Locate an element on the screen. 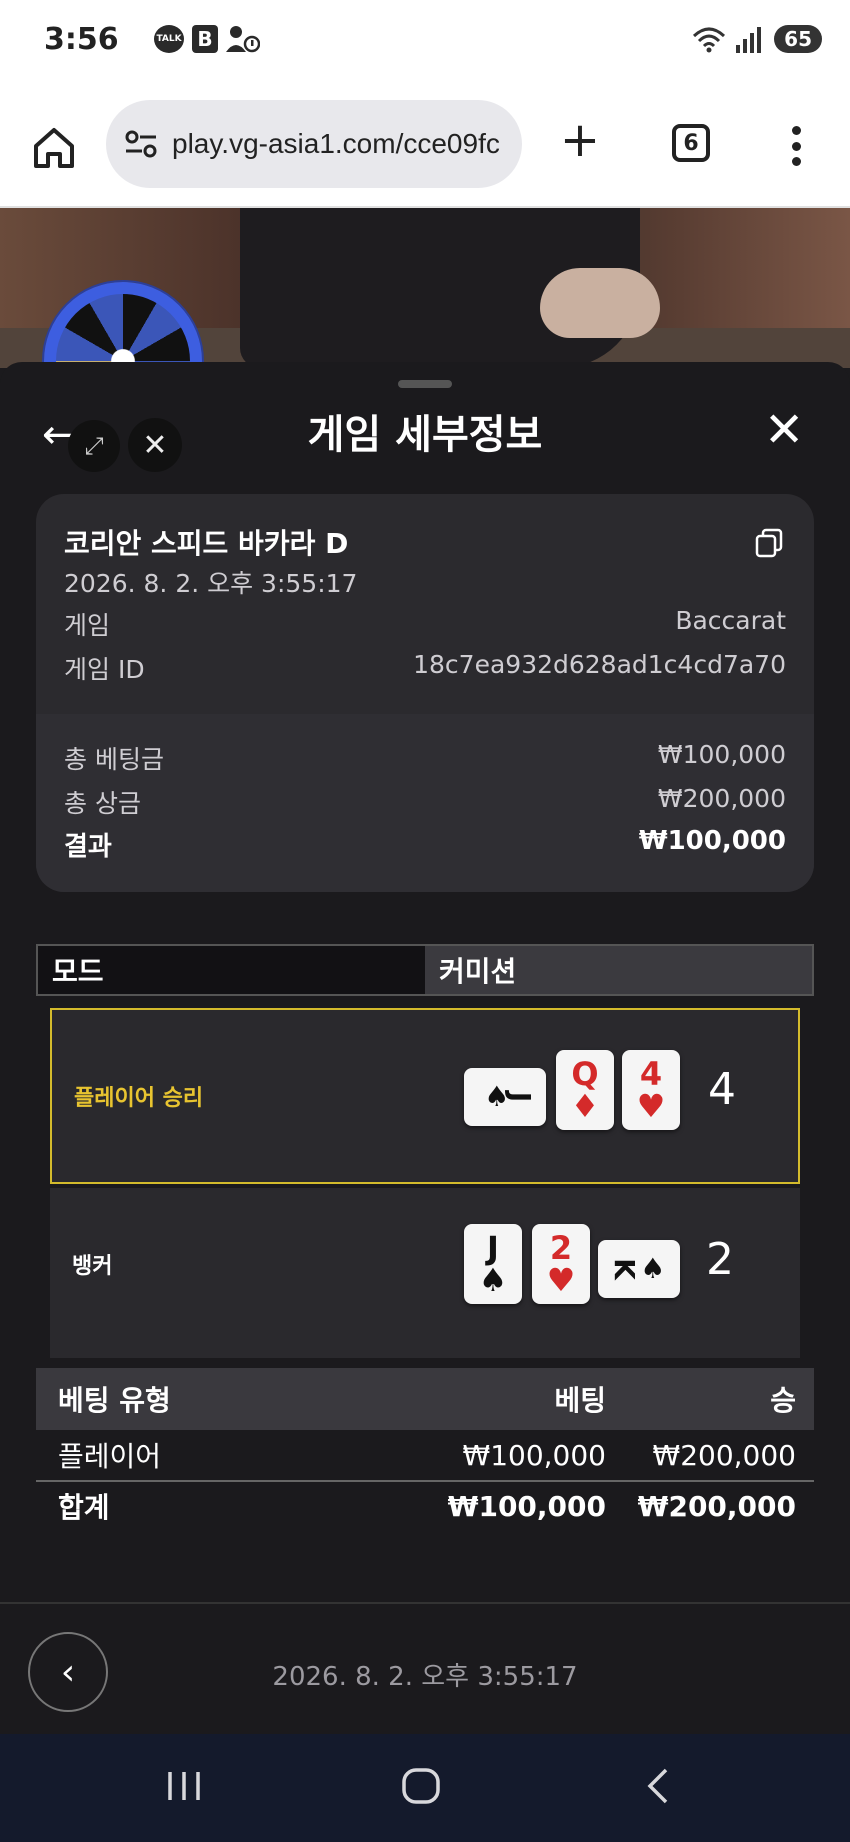 The width and height of the screenshot is (850, 1842). banker-card-3: K ♠ is located at coordinates (639, 1269).